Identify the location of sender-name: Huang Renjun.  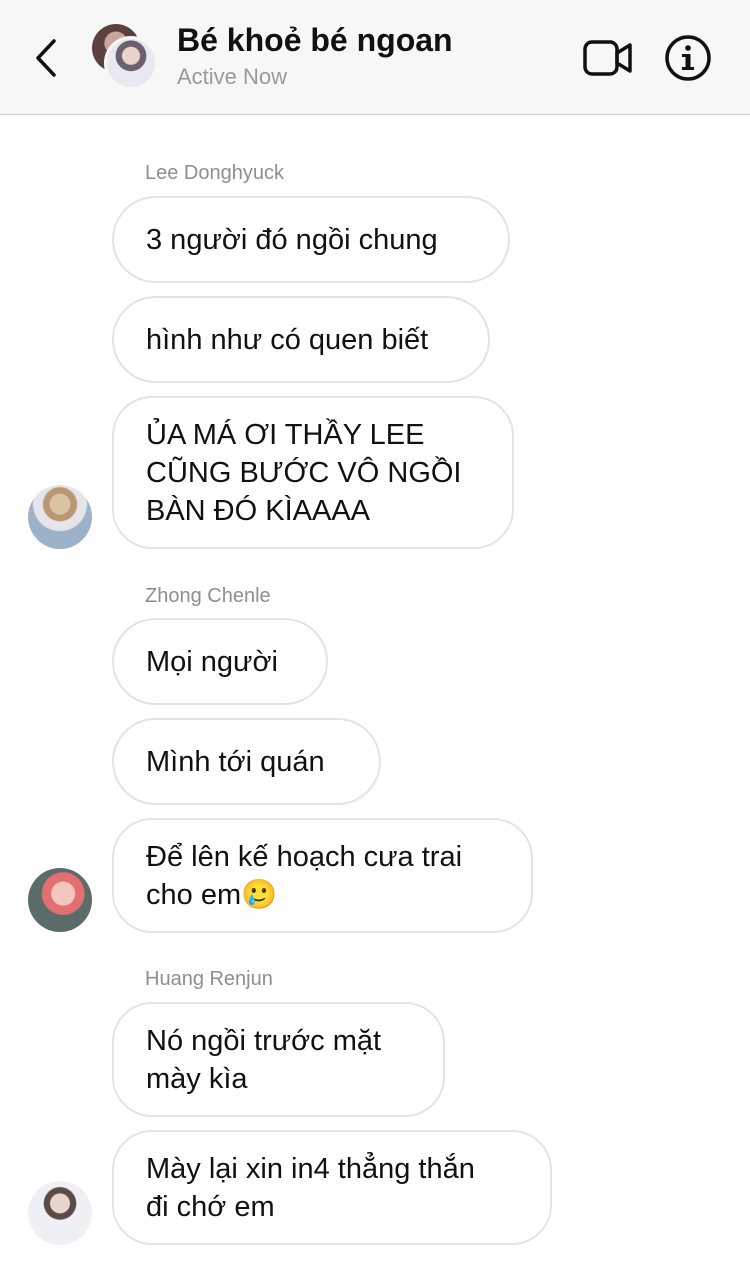
(209, 979).